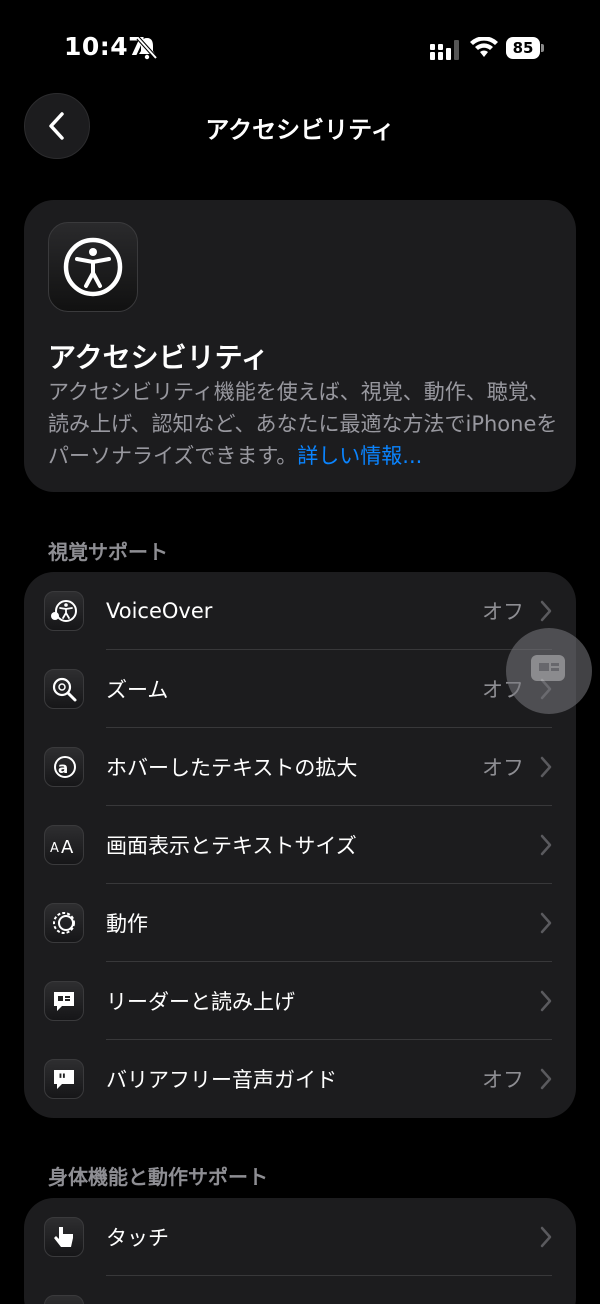 This screenshot has width=600, height=1304. I want to click on list-item-partial, so click(300, 1290).